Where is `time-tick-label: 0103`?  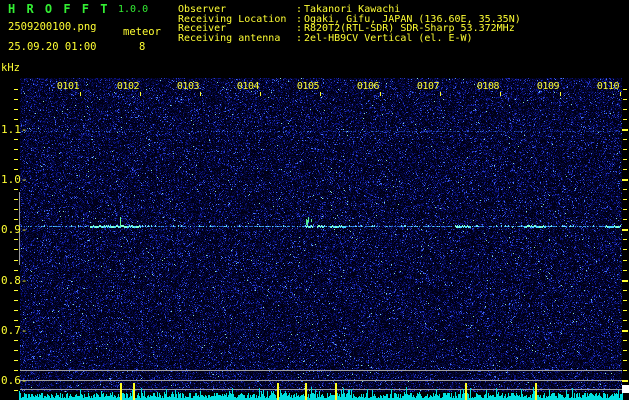 time-tick-label: 0103 is located at coordinates (188, 86).